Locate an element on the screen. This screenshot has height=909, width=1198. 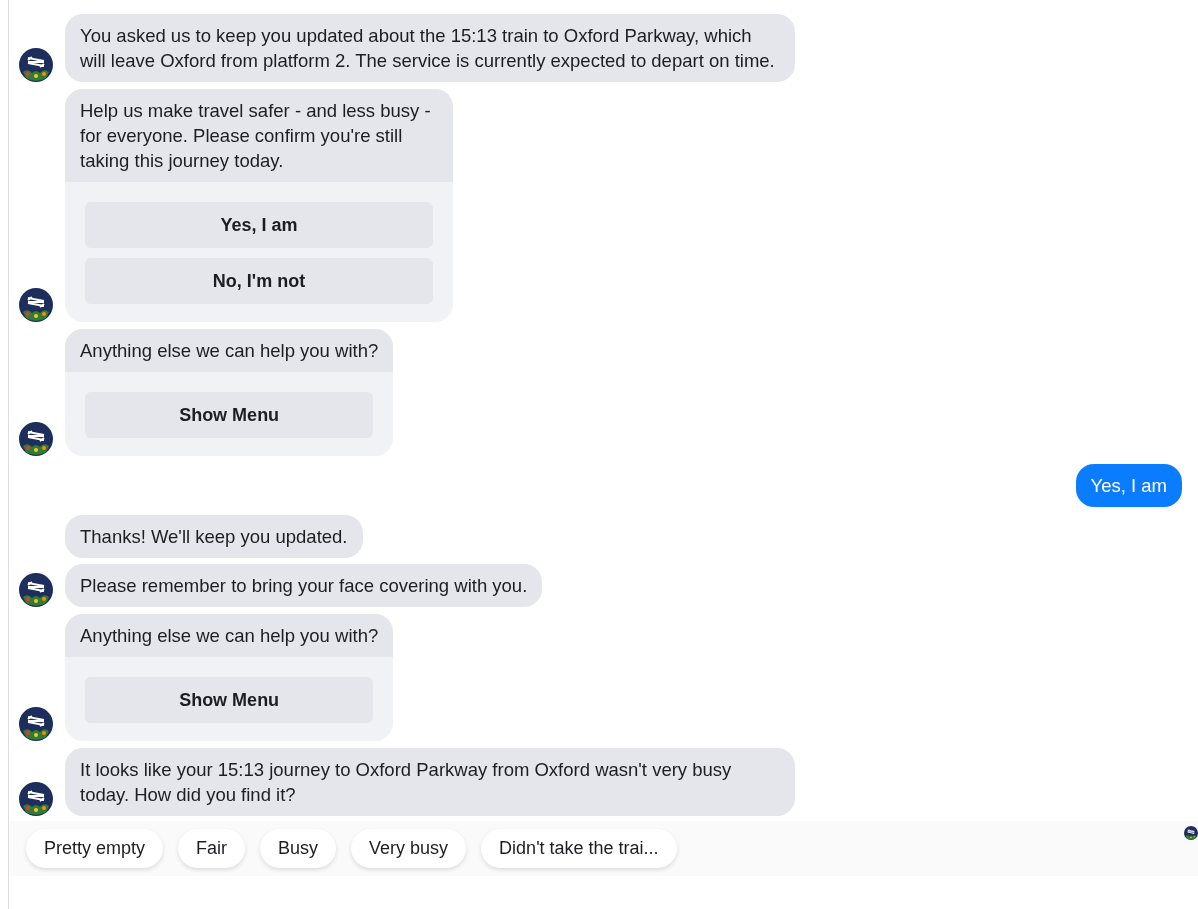
quick-reply-button: Very busy is located at coordinates (409, 848).